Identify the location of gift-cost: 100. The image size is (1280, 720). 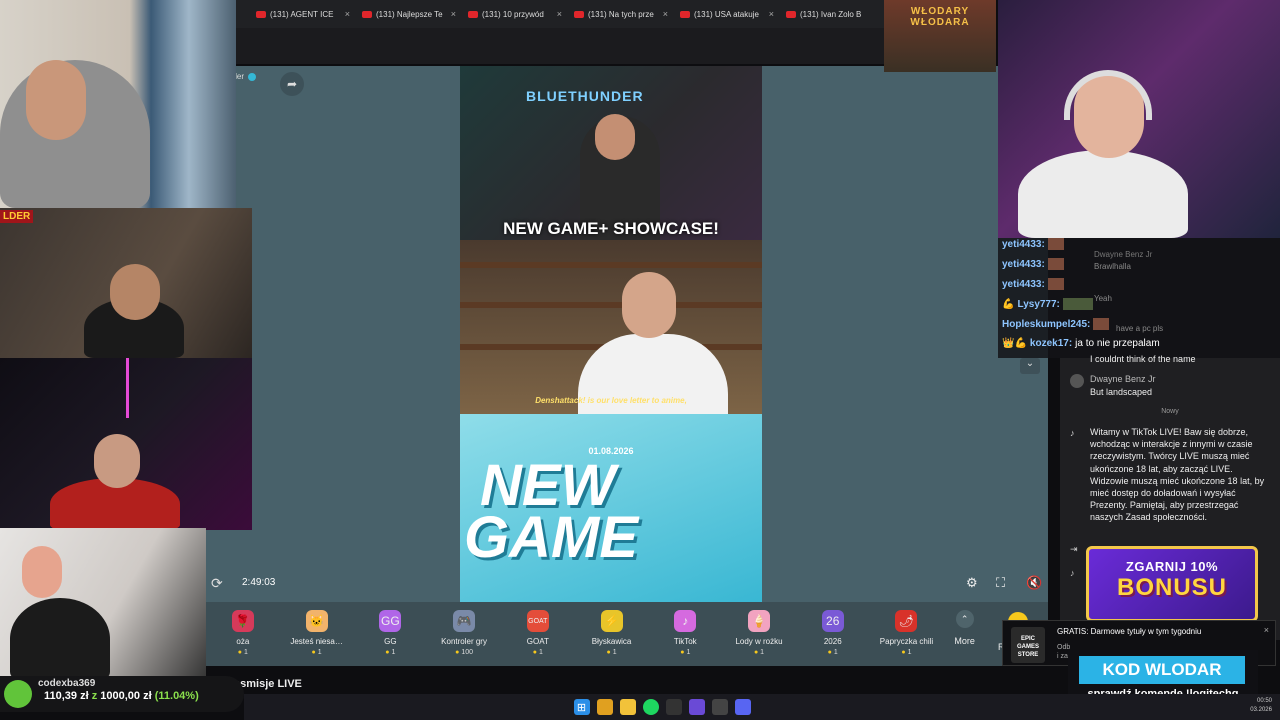
(464, 652).